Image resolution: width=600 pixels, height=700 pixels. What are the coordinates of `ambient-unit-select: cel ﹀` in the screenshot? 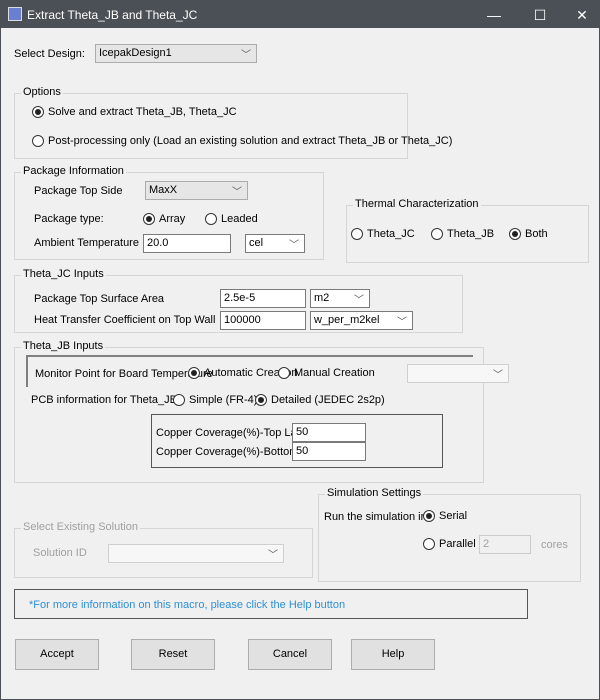 It's located at (275, 243).